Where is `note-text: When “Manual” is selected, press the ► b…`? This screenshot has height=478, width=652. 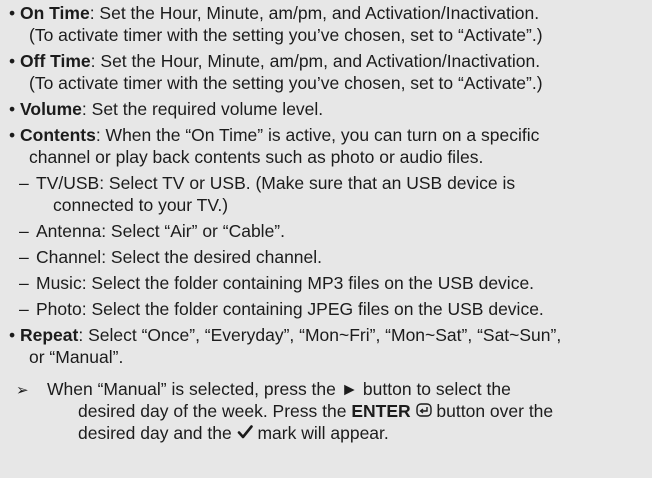 note-text: When “Manual” is selected, press the ► b… is located at coordinates (279, 389).